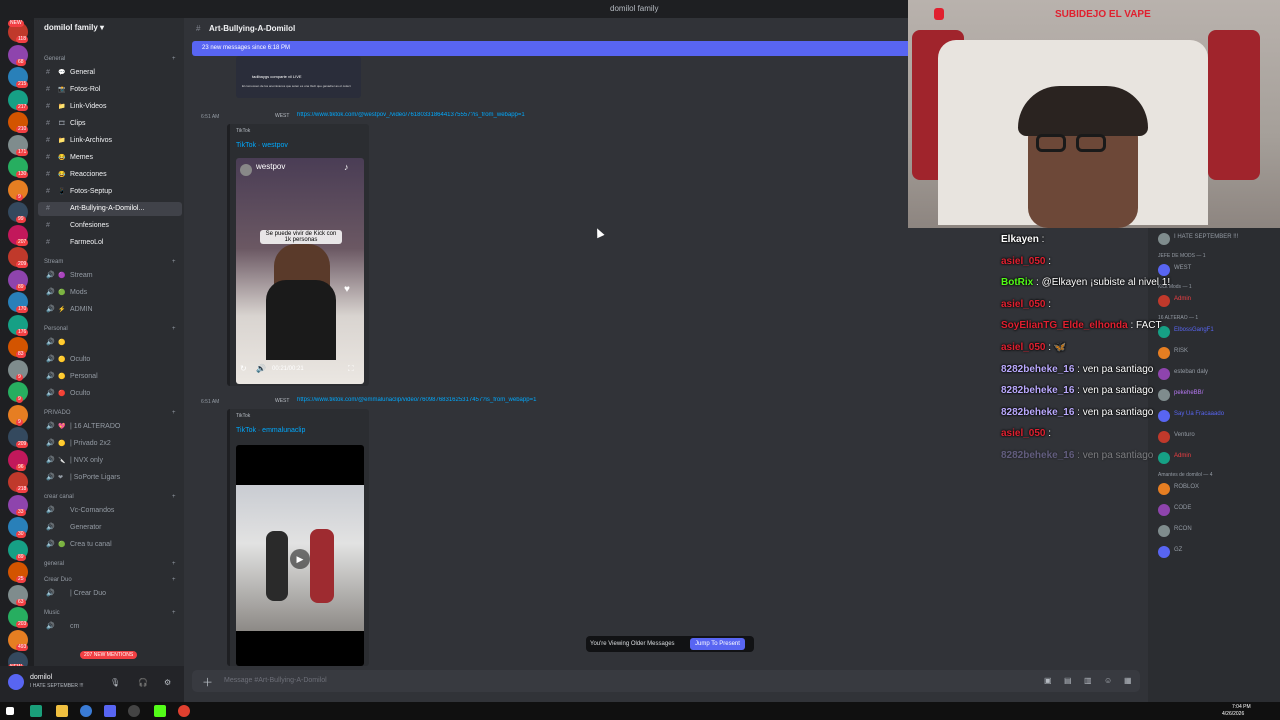  What do you see at coordinates (1216, 332) in the screenshot?
I see `member-row: ElbossGangF1` at bounding box center [1216, 332].